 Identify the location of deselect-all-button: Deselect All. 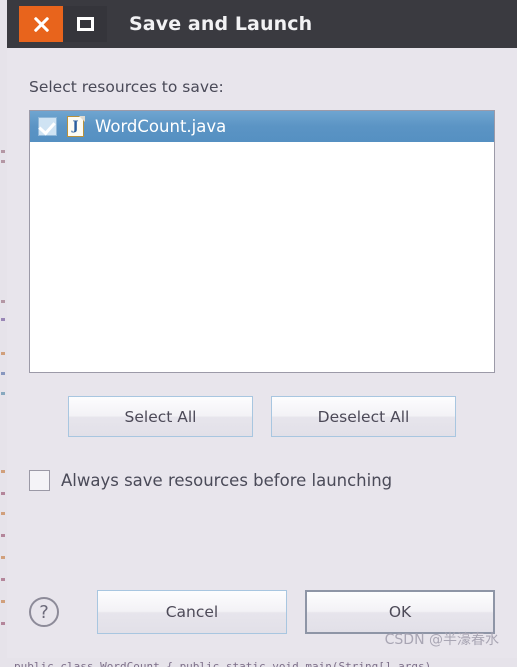
(363, 416).